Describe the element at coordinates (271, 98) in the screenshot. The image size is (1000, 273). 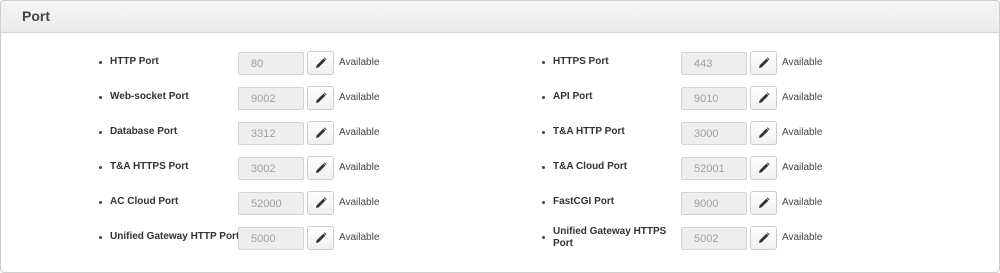
I see `websocket-port-input` at that location.